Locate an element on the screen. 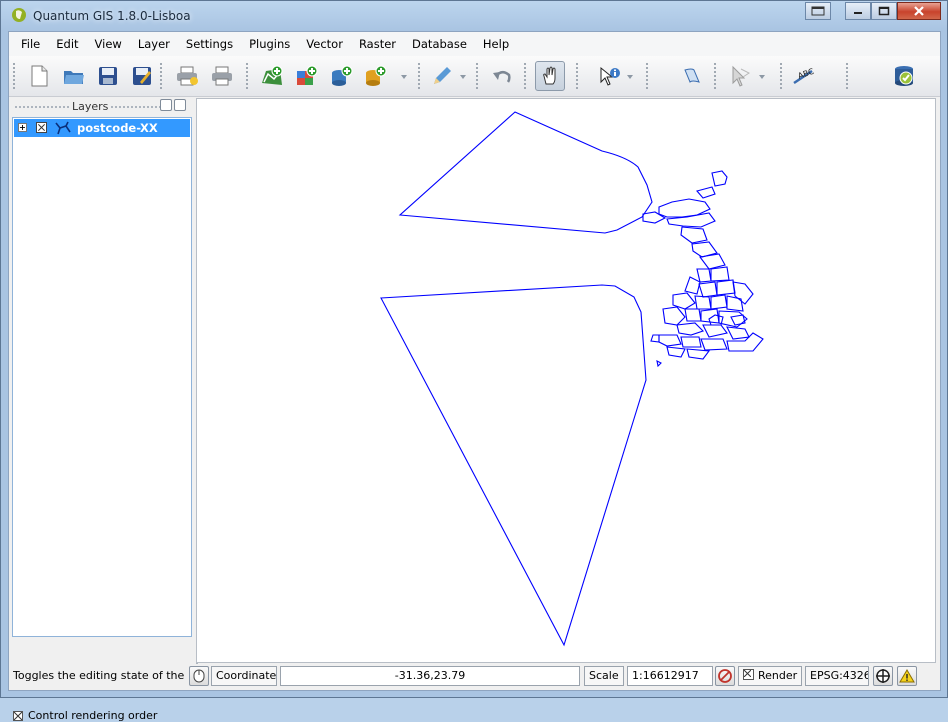  save-project-button is located at coordinates (108, 76).